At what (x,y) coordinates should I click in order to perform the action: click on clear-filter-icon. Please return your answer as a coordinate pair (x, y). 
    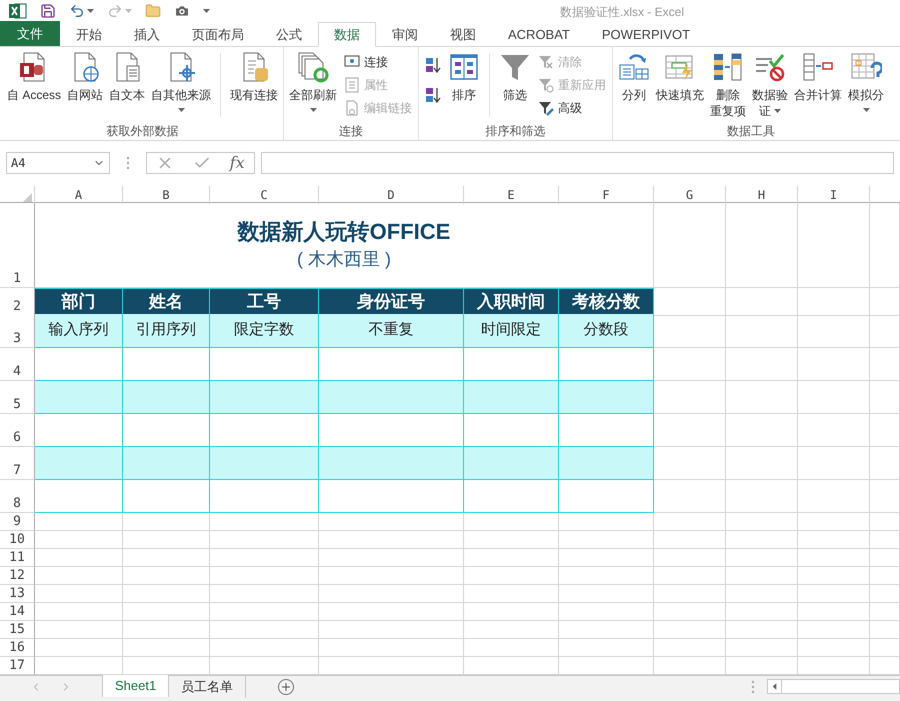
    Looking at the image, I should click on (546, 62).